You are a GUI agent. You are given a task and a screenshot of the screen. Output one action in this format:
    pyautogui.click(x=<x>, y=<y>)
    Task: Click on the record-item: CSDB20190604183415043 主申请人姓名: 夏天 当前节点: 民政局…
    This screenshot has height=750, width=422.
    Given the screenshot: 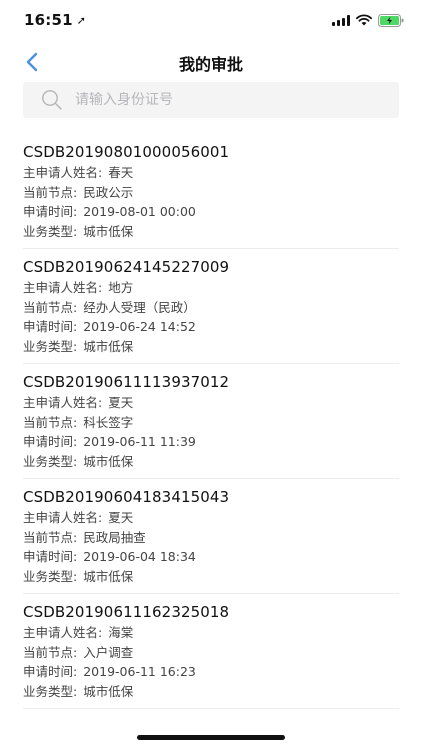 What is the action you would take?
    pyautogui.click(x=211, y=536)
    